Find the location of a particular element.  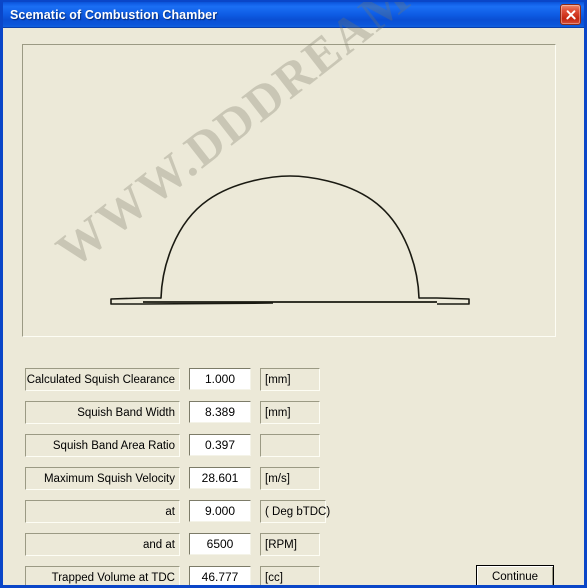

field-row: Squish Band Width 8.389 [mm] is located at coordinates (290, 412).